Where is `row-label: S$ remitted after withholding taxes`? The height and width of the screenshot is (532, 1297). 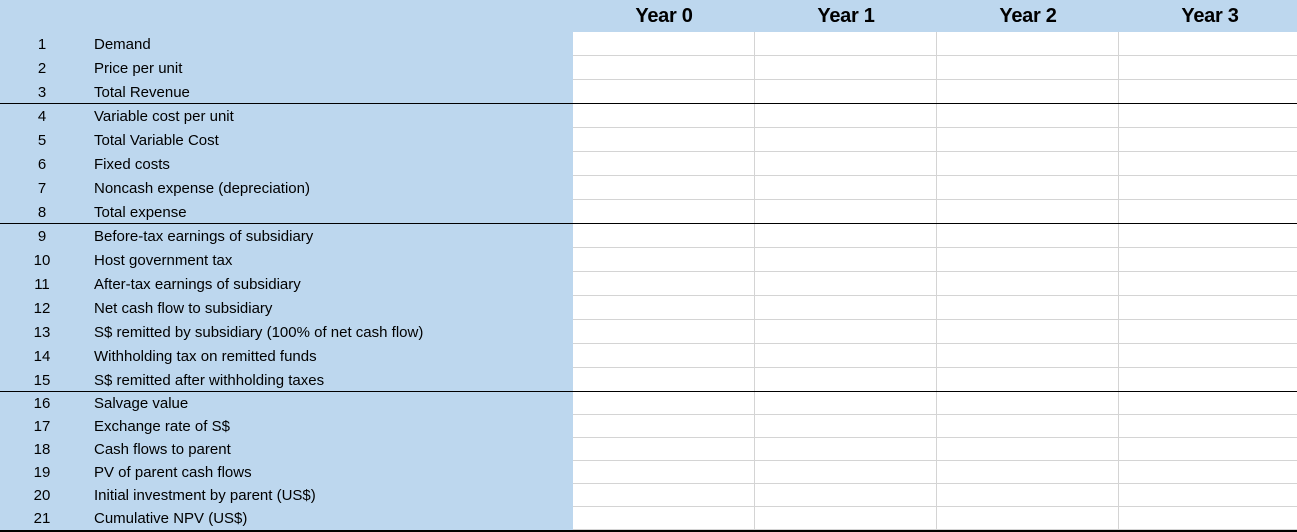 row-label: S$ remitted after withholding taxes is located at coordinates (209, 380).